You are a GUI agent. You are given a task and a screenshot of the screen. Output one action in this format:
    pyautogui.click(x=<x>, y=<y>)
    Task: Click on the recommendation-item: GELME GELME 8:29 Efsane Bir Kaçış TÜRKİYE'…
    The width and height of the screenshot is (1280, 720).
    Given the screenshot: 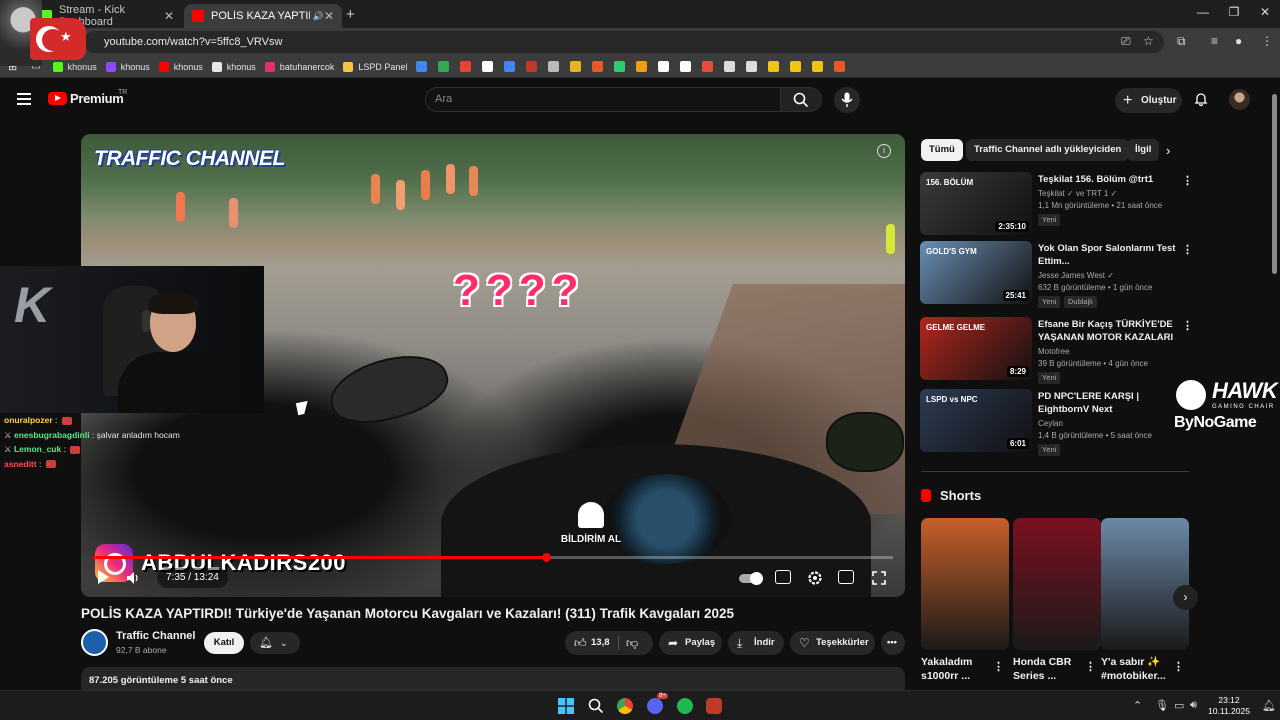 What is the action you would take?
    pyautogui.click(x=1056, y=350)
    